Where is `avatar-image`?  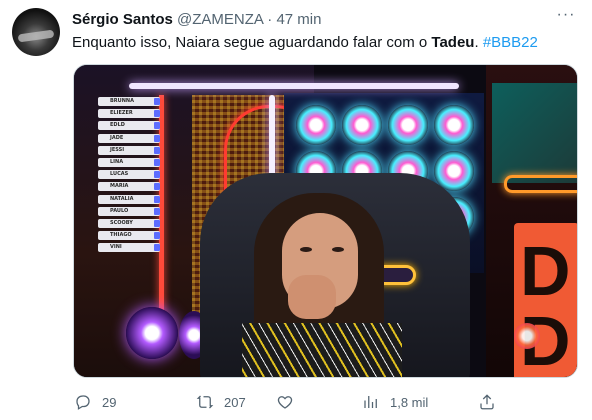
avatar-image is located at coordinates (36, 36).